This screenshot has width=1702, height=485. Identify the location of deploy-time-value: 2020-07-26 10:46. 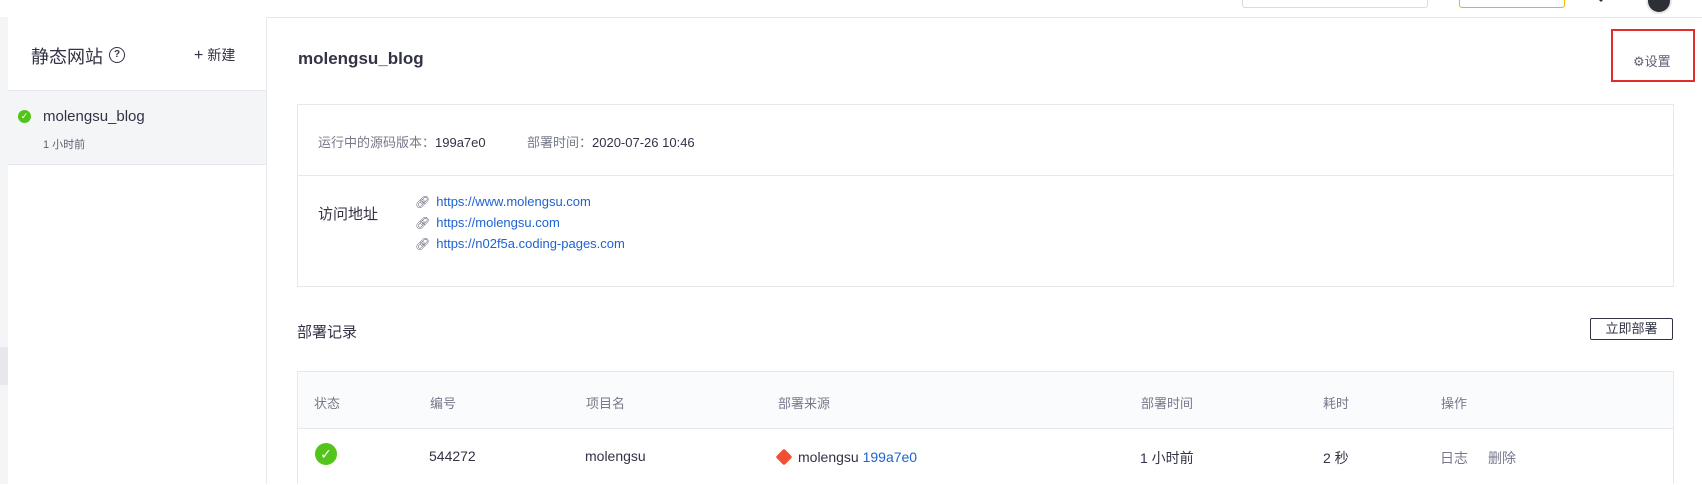
(643, 142).